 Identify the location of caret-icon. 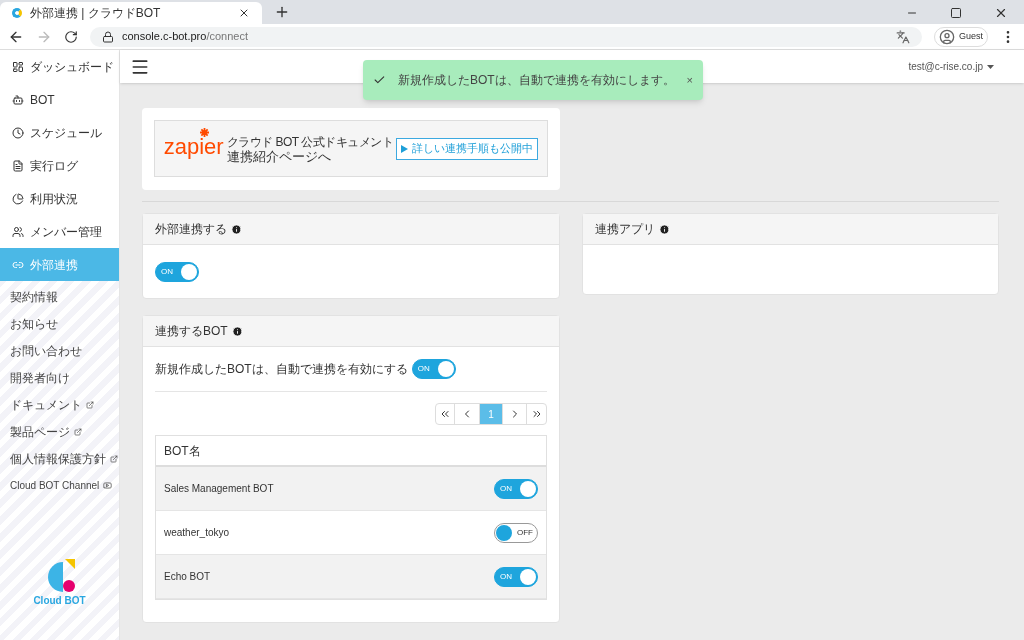
(990, 66).